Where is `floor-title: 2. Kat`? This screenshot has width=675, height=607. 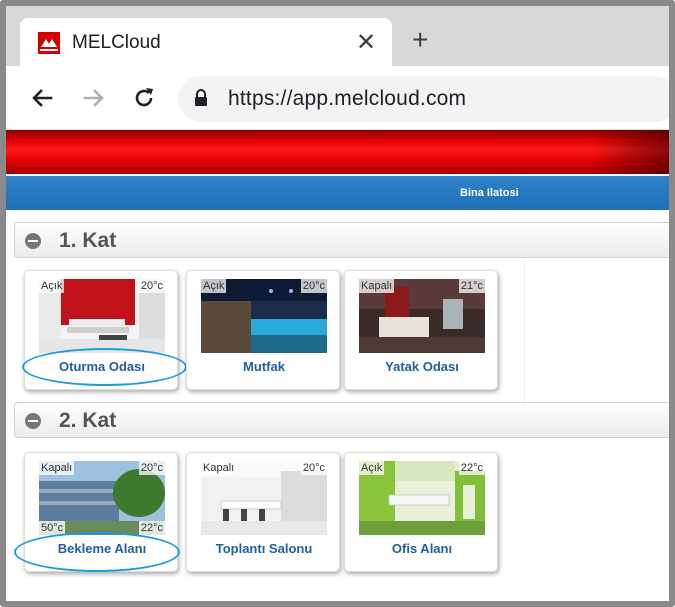 floor-title: 2. Kat is located at coordinates (88, 420).